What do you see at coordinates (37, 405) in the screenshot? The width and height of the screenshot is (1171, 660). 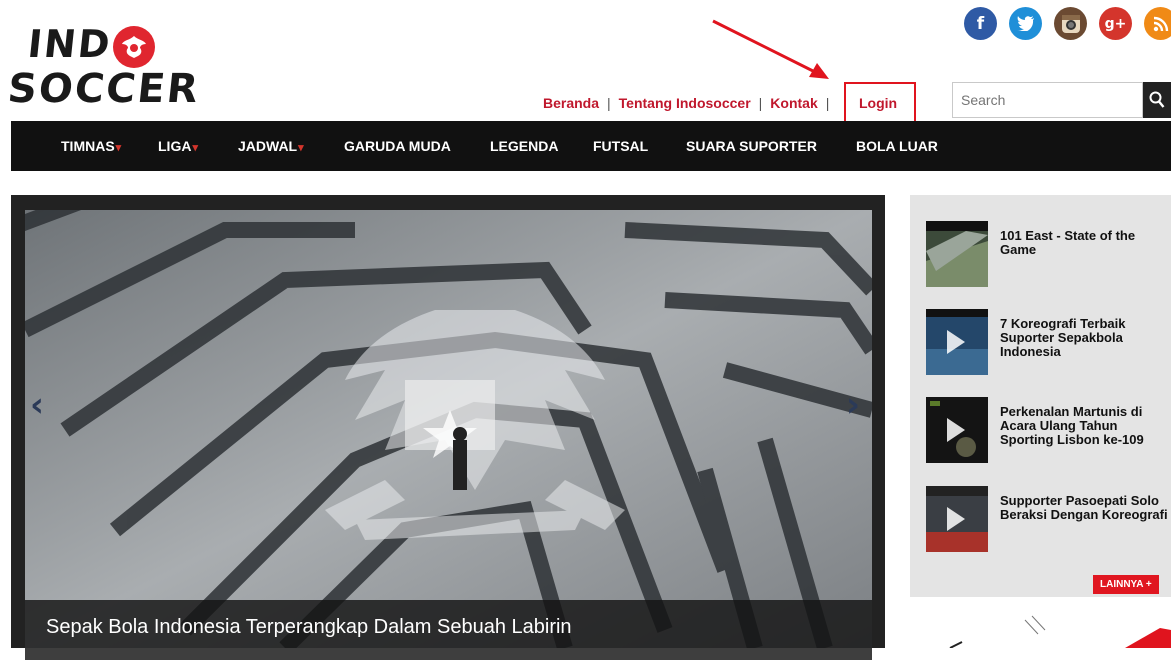 I see `slider-prev-button: ‹` at bounding box center [37, 405].